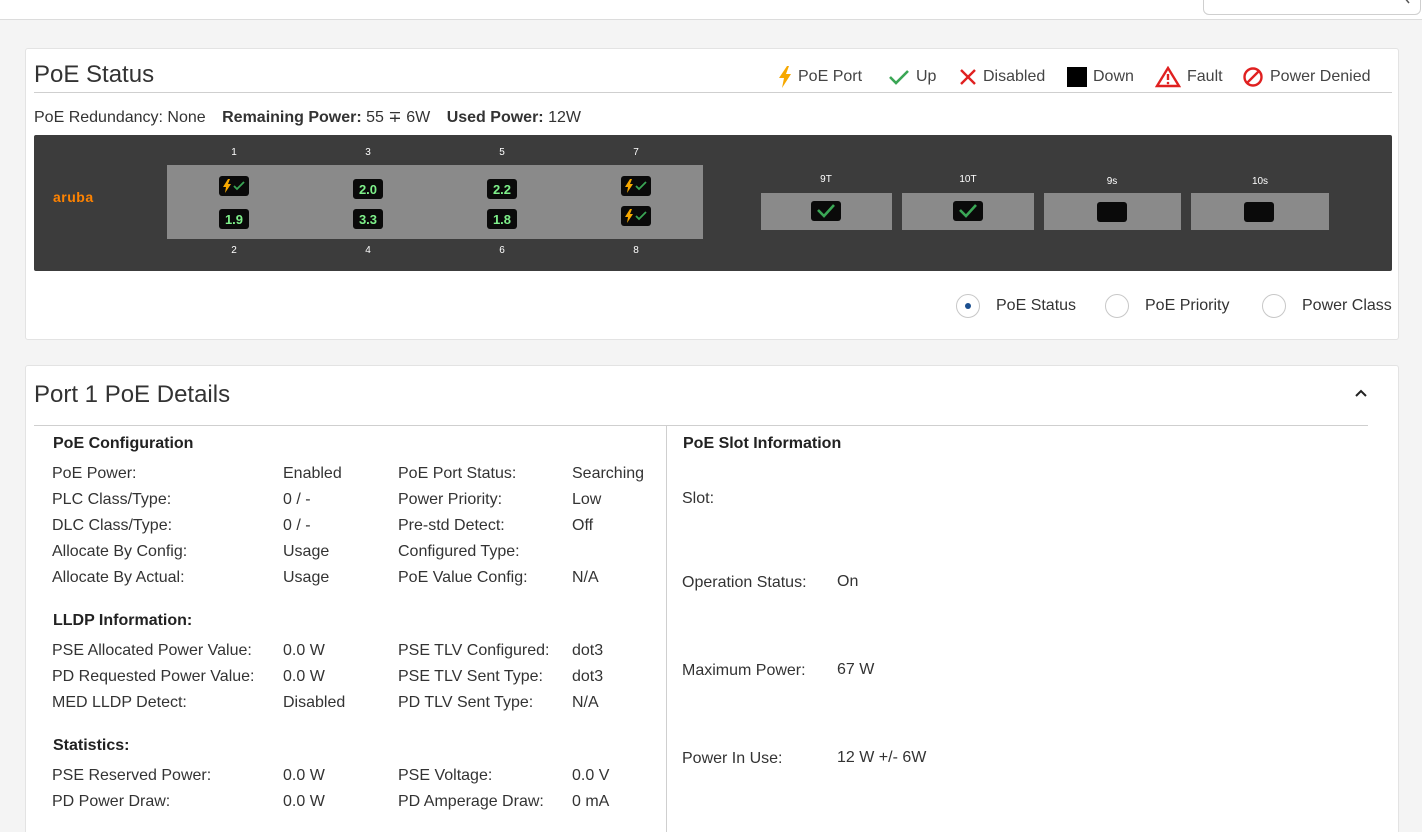 The image size is (1422, 832). What do you see at coordinates (744, 670) in the screenshot?
I see `maximum-power-label: Maximum Power:` at bounding box center [744, 670].